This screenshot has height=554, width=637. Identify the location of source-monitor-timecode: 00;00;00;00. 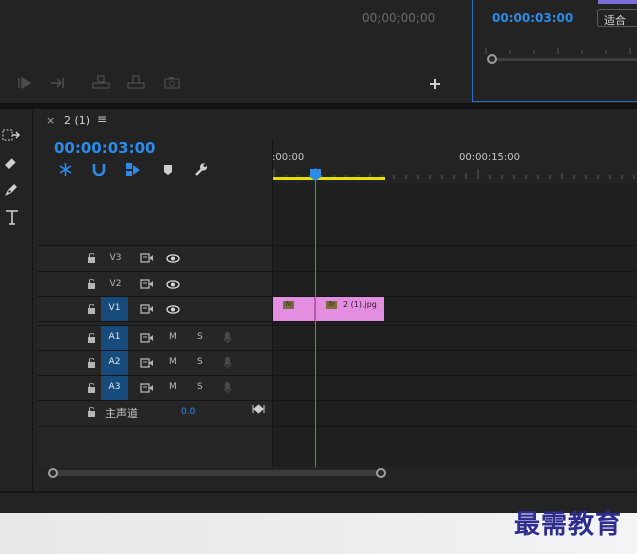
(399, 18).